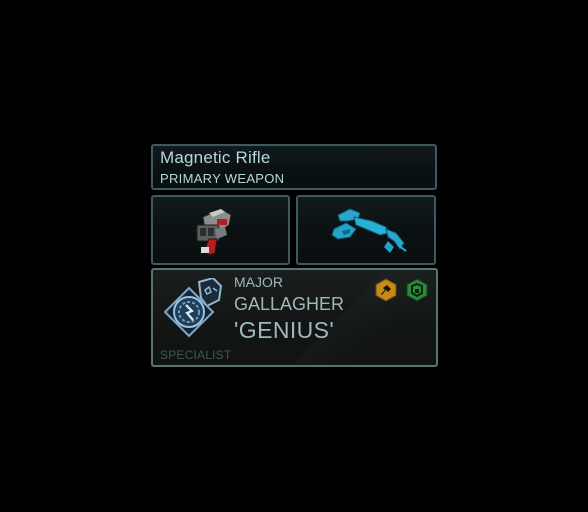 This screenshot has width=588, height=512. I want to click on arc-thrower-icon, so click(369, 230).